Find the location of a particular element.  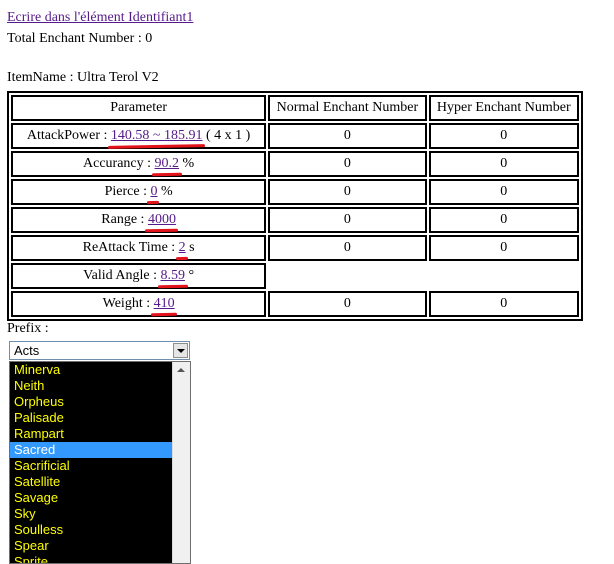

prefix-option: Neith is located at coordinates (92, 386).